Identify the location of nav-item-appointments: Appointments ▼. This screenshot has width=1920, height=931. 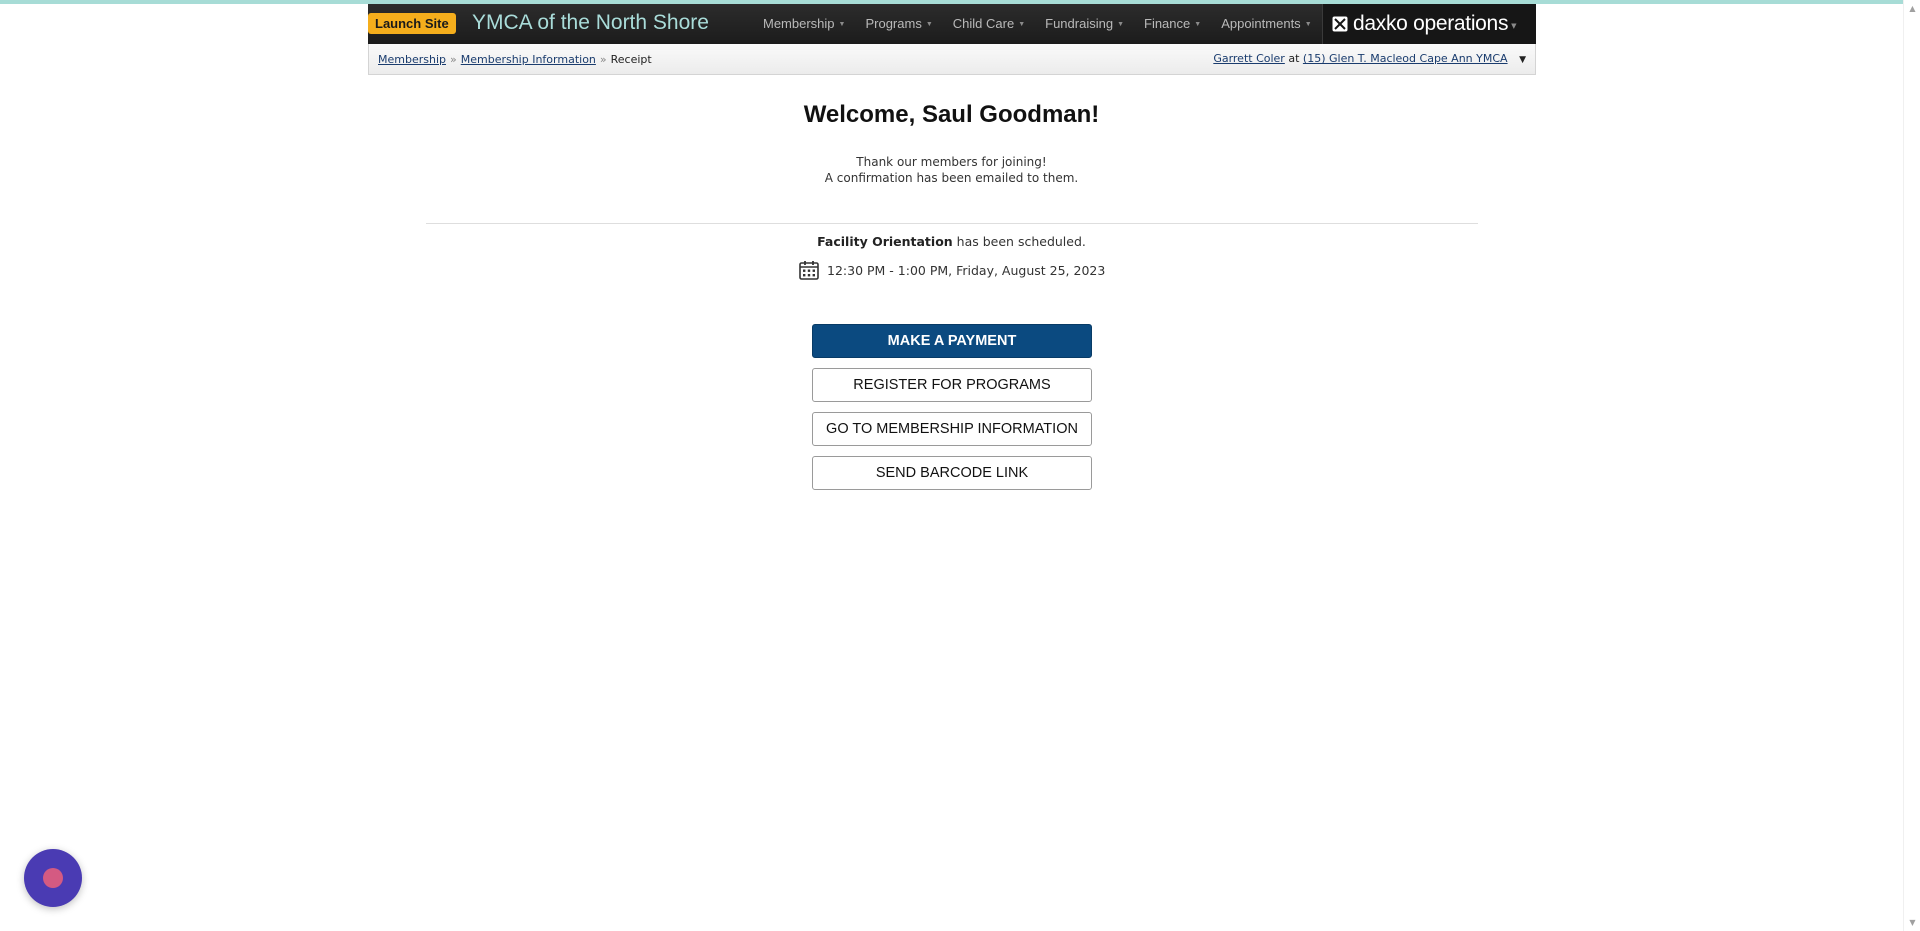
(1266, 24).